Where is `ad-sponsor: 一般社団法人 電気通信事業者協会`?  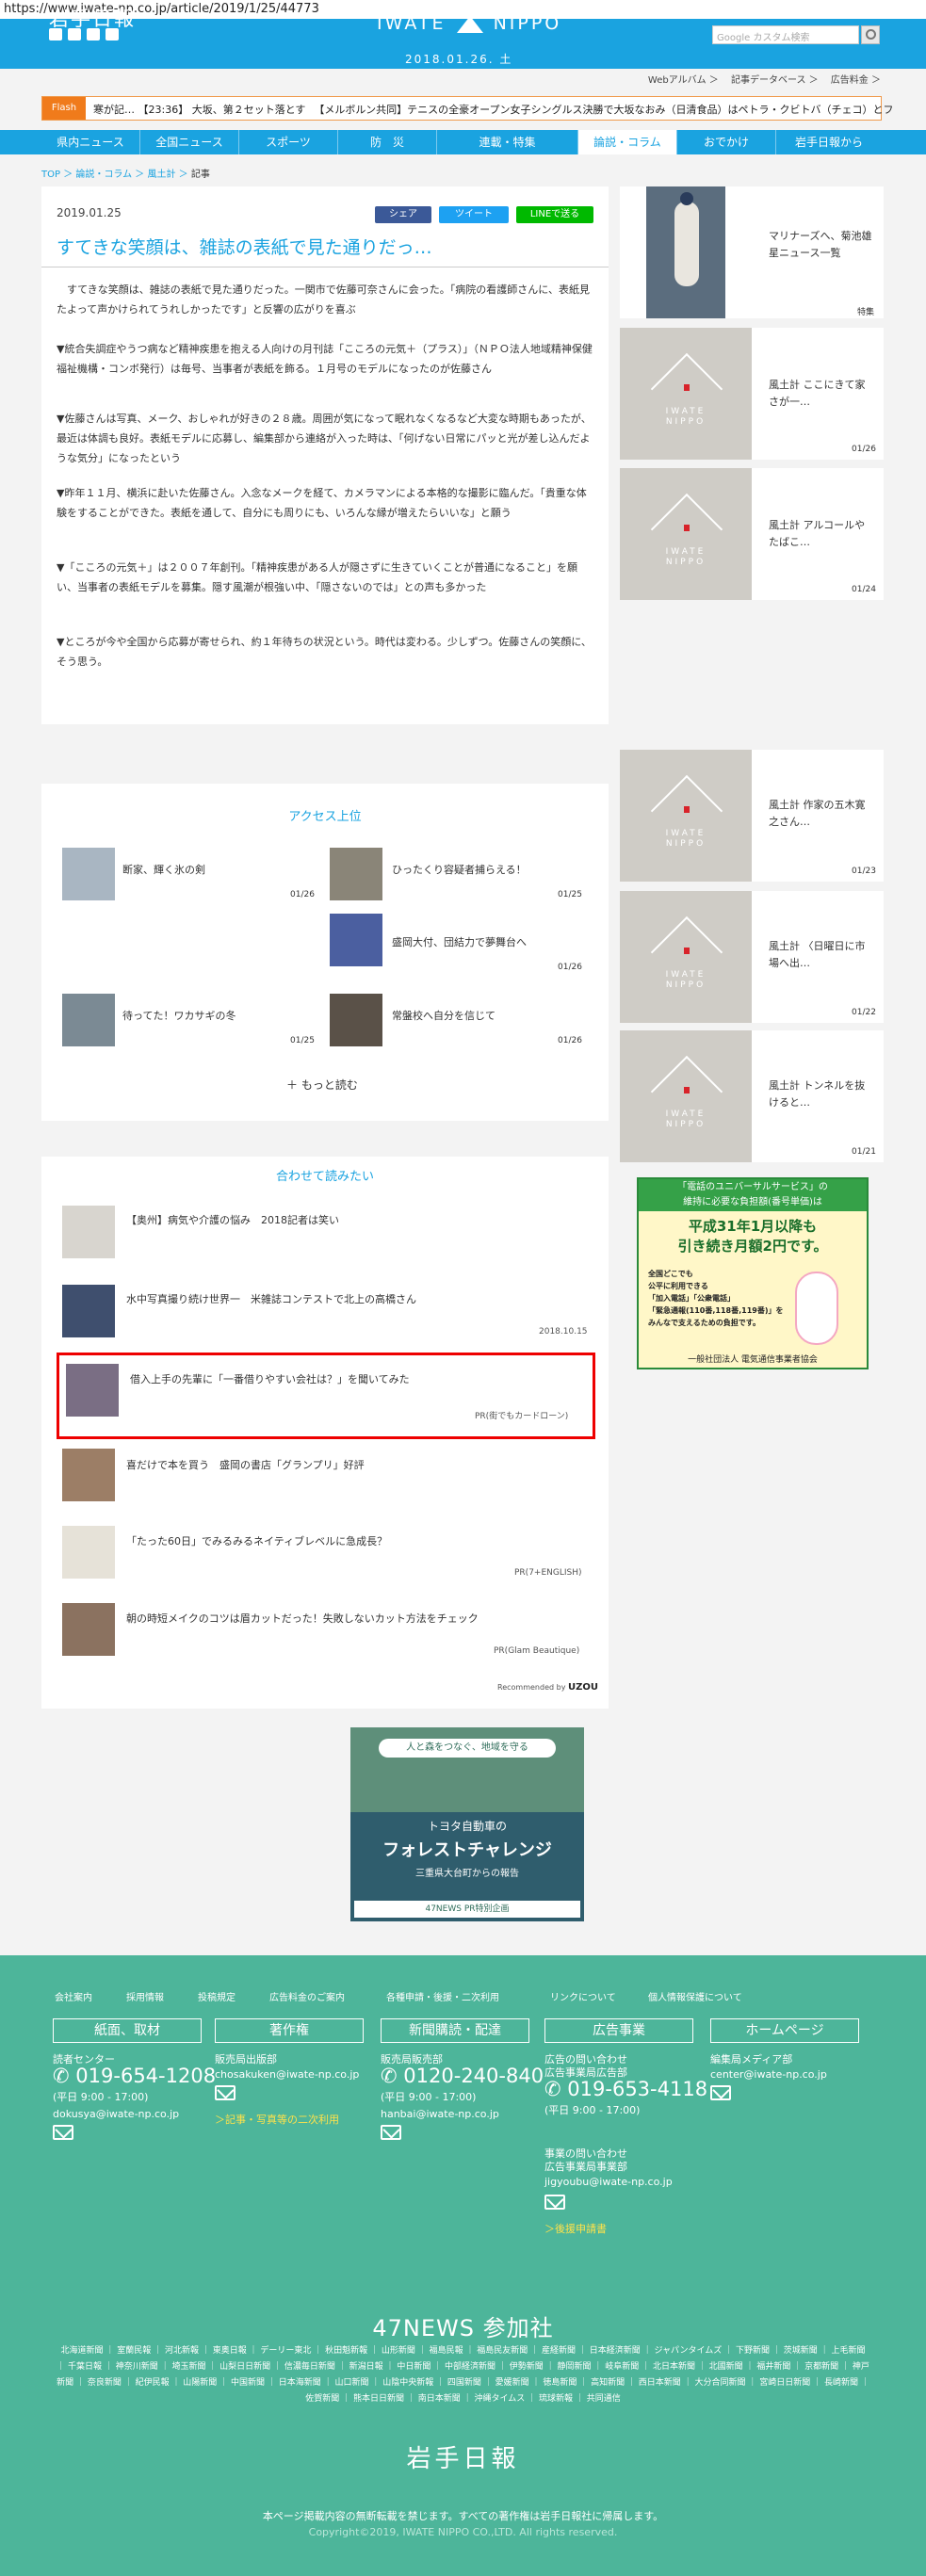 ad-sponsor: 一般社団法人 電気通信事業者協会 is located at coordinates (753, 1360).